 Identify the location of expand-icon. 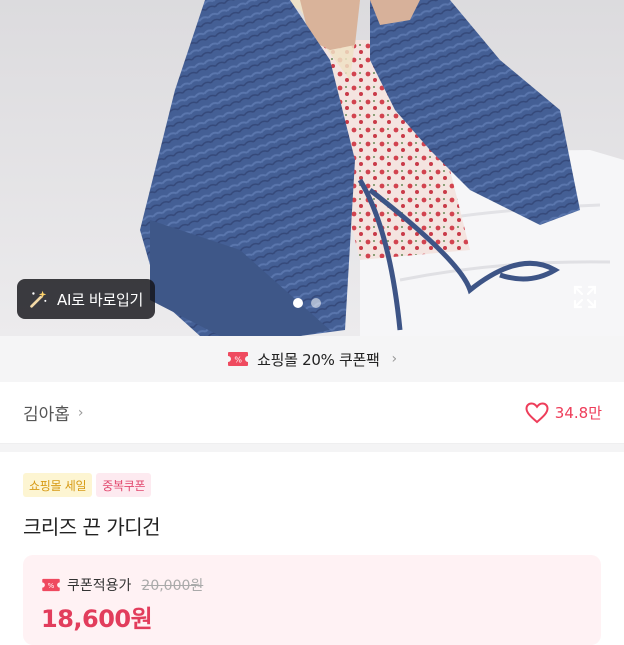
(585, 297).